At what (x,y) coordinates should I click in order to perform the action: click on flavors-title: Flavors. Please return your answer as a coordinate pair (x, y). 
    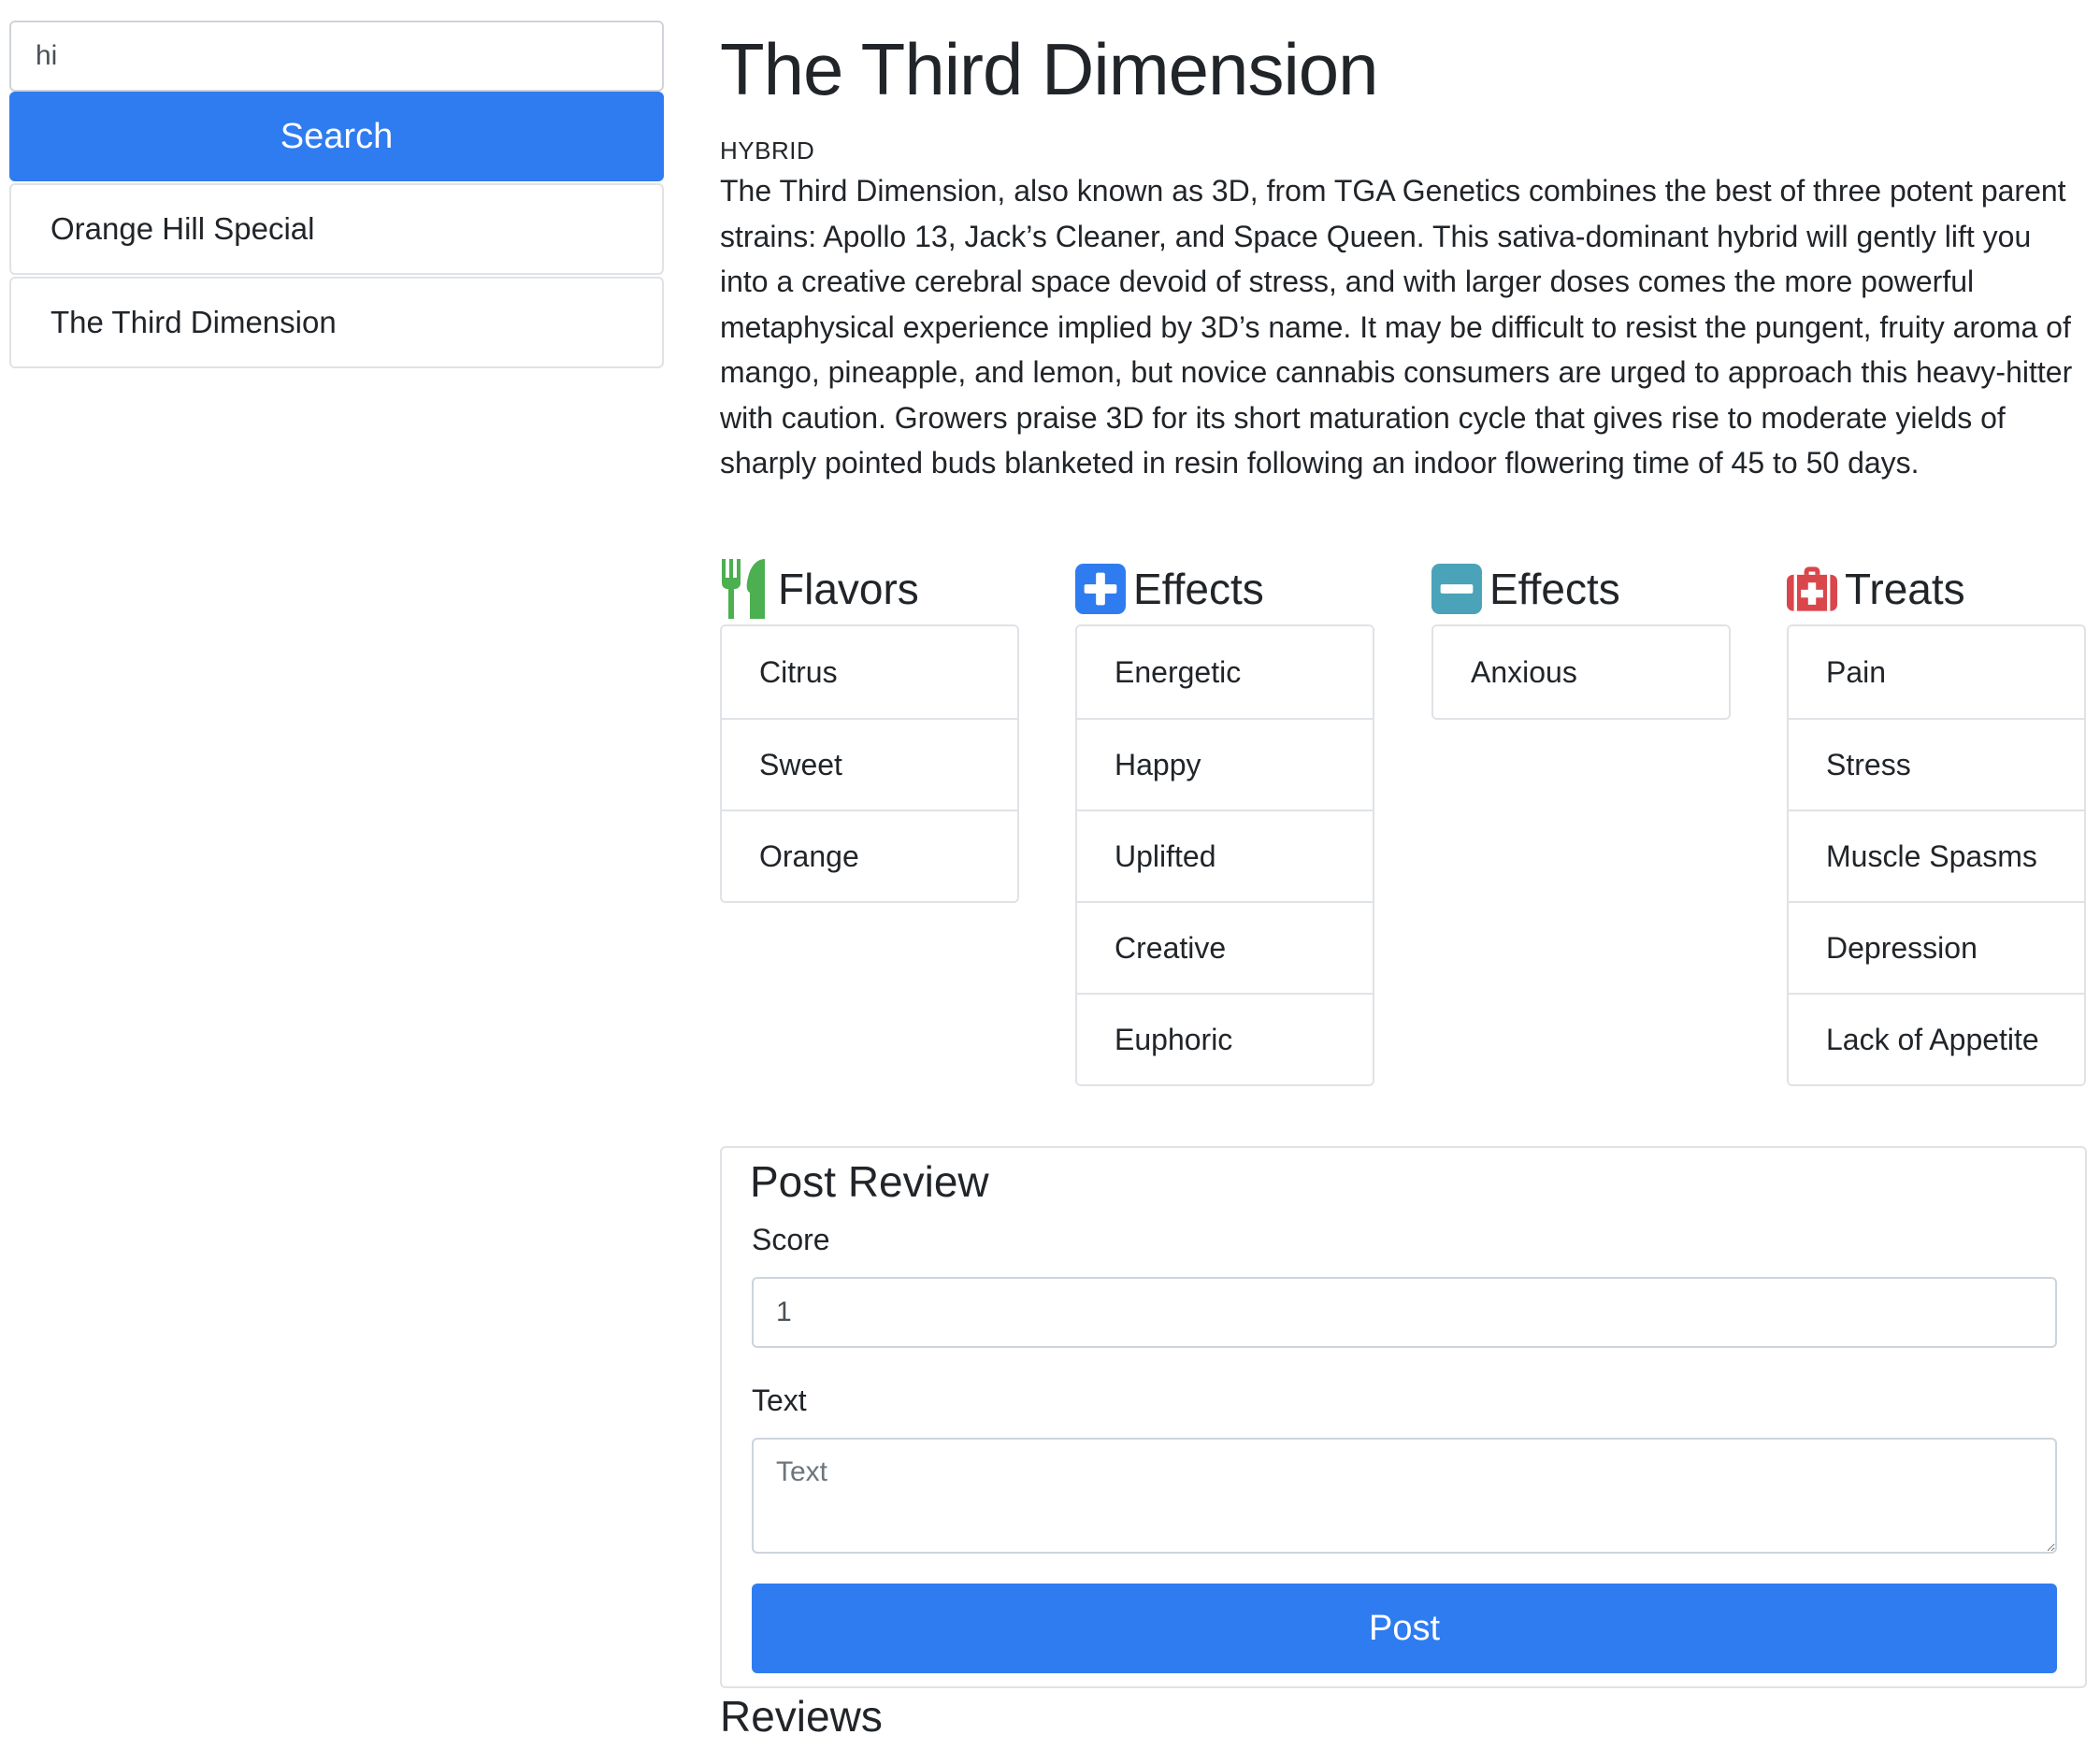
    Looking at the image, I should click on (848, 589).